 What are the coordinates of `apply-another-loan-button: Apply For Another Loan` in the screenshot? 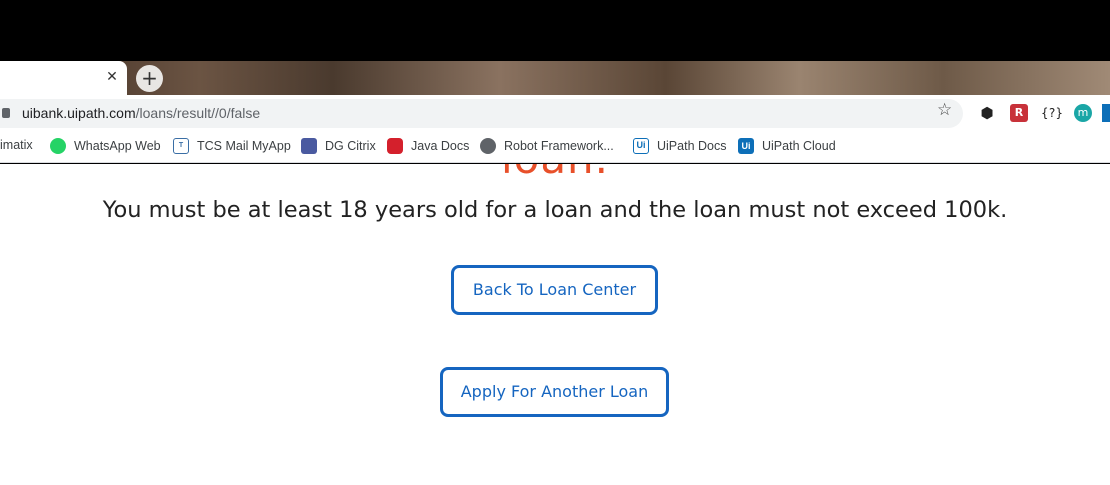 It's located at (554, 392).